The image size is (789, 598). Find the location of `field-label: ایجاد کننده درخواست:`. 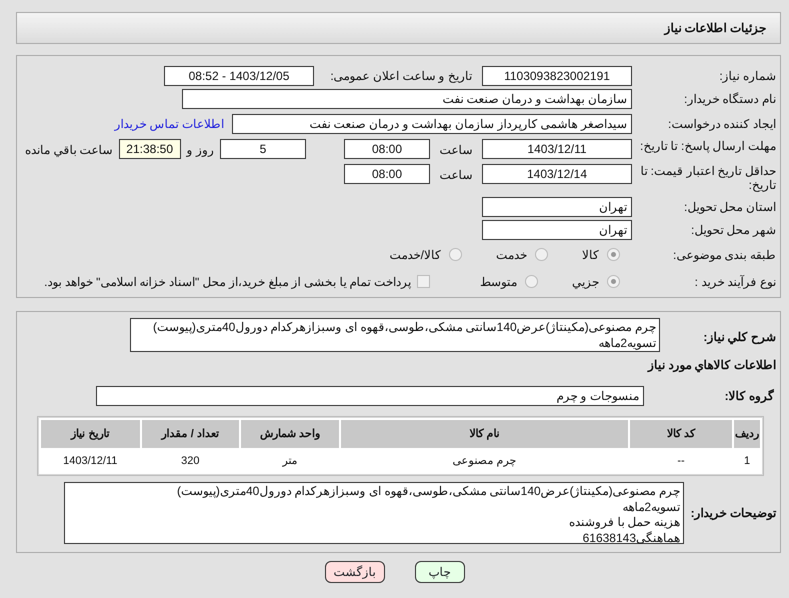

field-label: ایجاد کننده درخواست: is located at coordinates (721, 124).